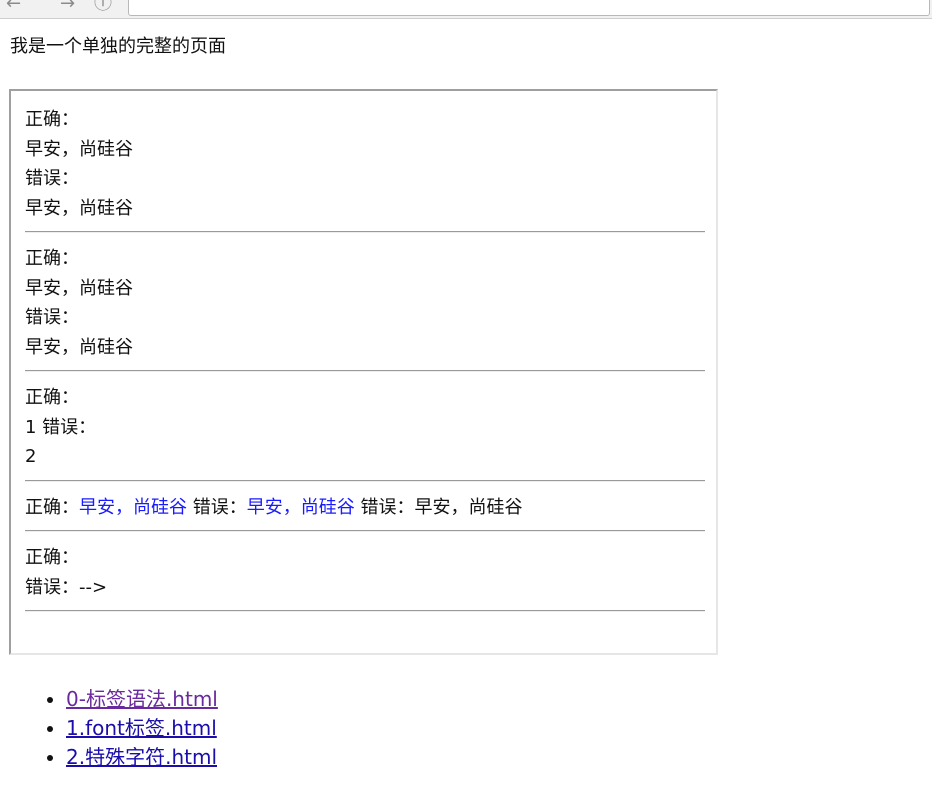 This screenshot has height=792, width=932. I want to click on info-icon: ⓘ, so click(103, 7).